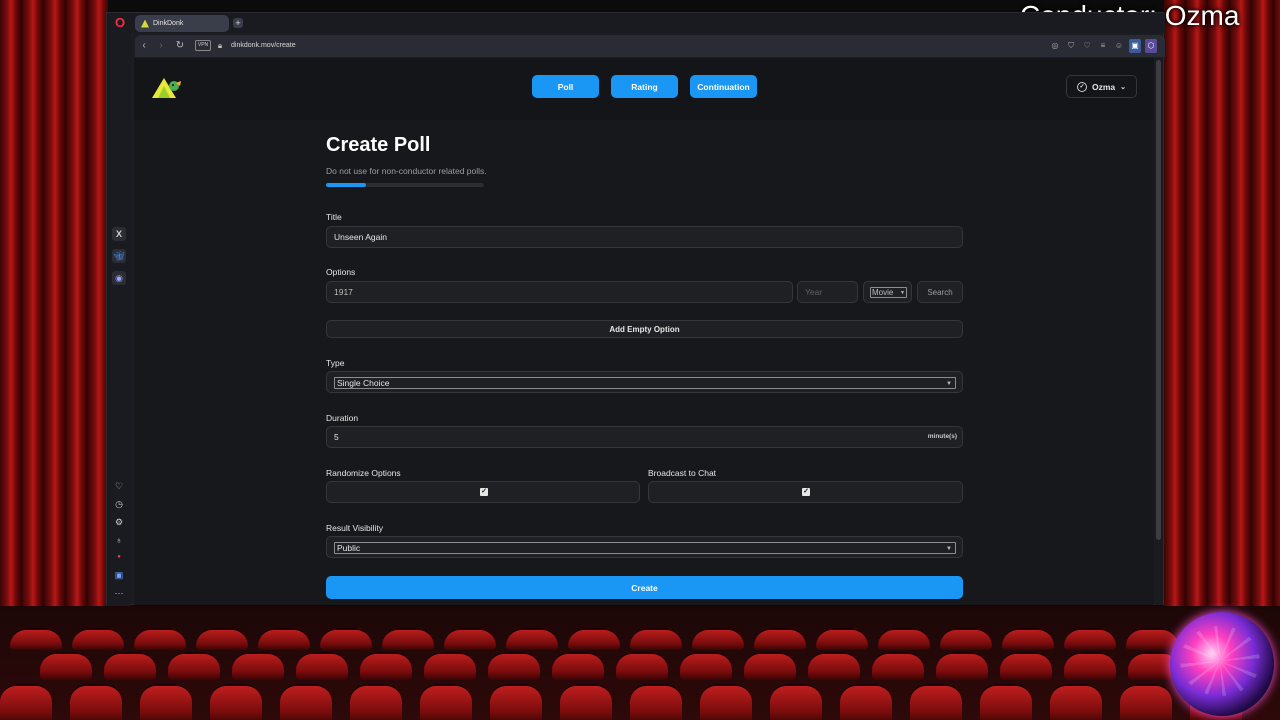  I want to click on user-name: Ozma, so click(1103, 86).